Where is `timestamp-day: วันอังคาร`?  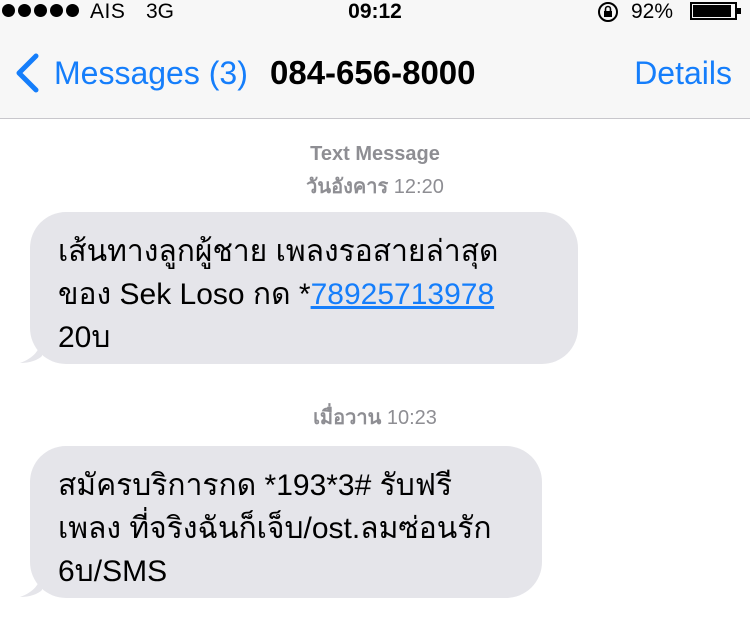
timestamp-day: วันอังคาร is located at coordinates (347, 187).